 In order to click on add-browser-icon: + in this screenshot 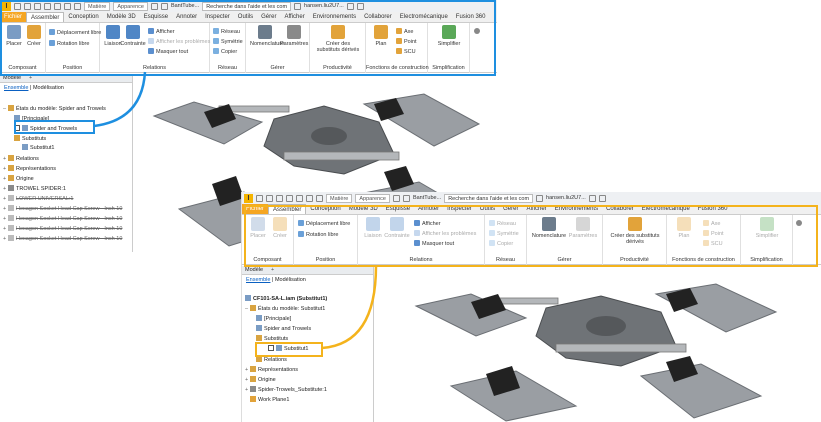, I will do `click(272, 270)`.